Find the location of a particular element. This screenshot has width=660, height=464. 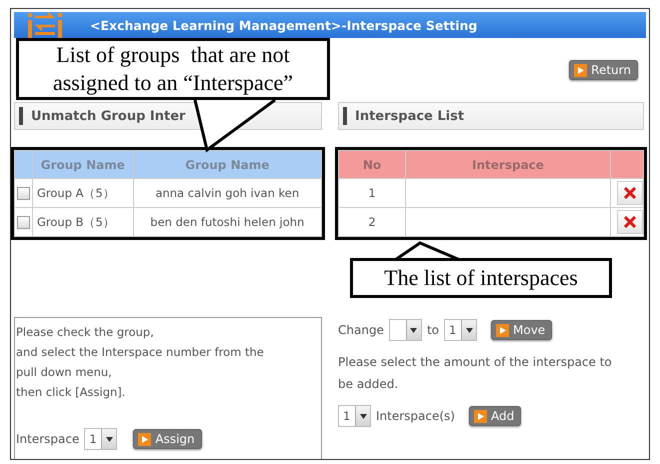

table-cell: anna calvin goh ivan ken is located at coordinates (227, 193).